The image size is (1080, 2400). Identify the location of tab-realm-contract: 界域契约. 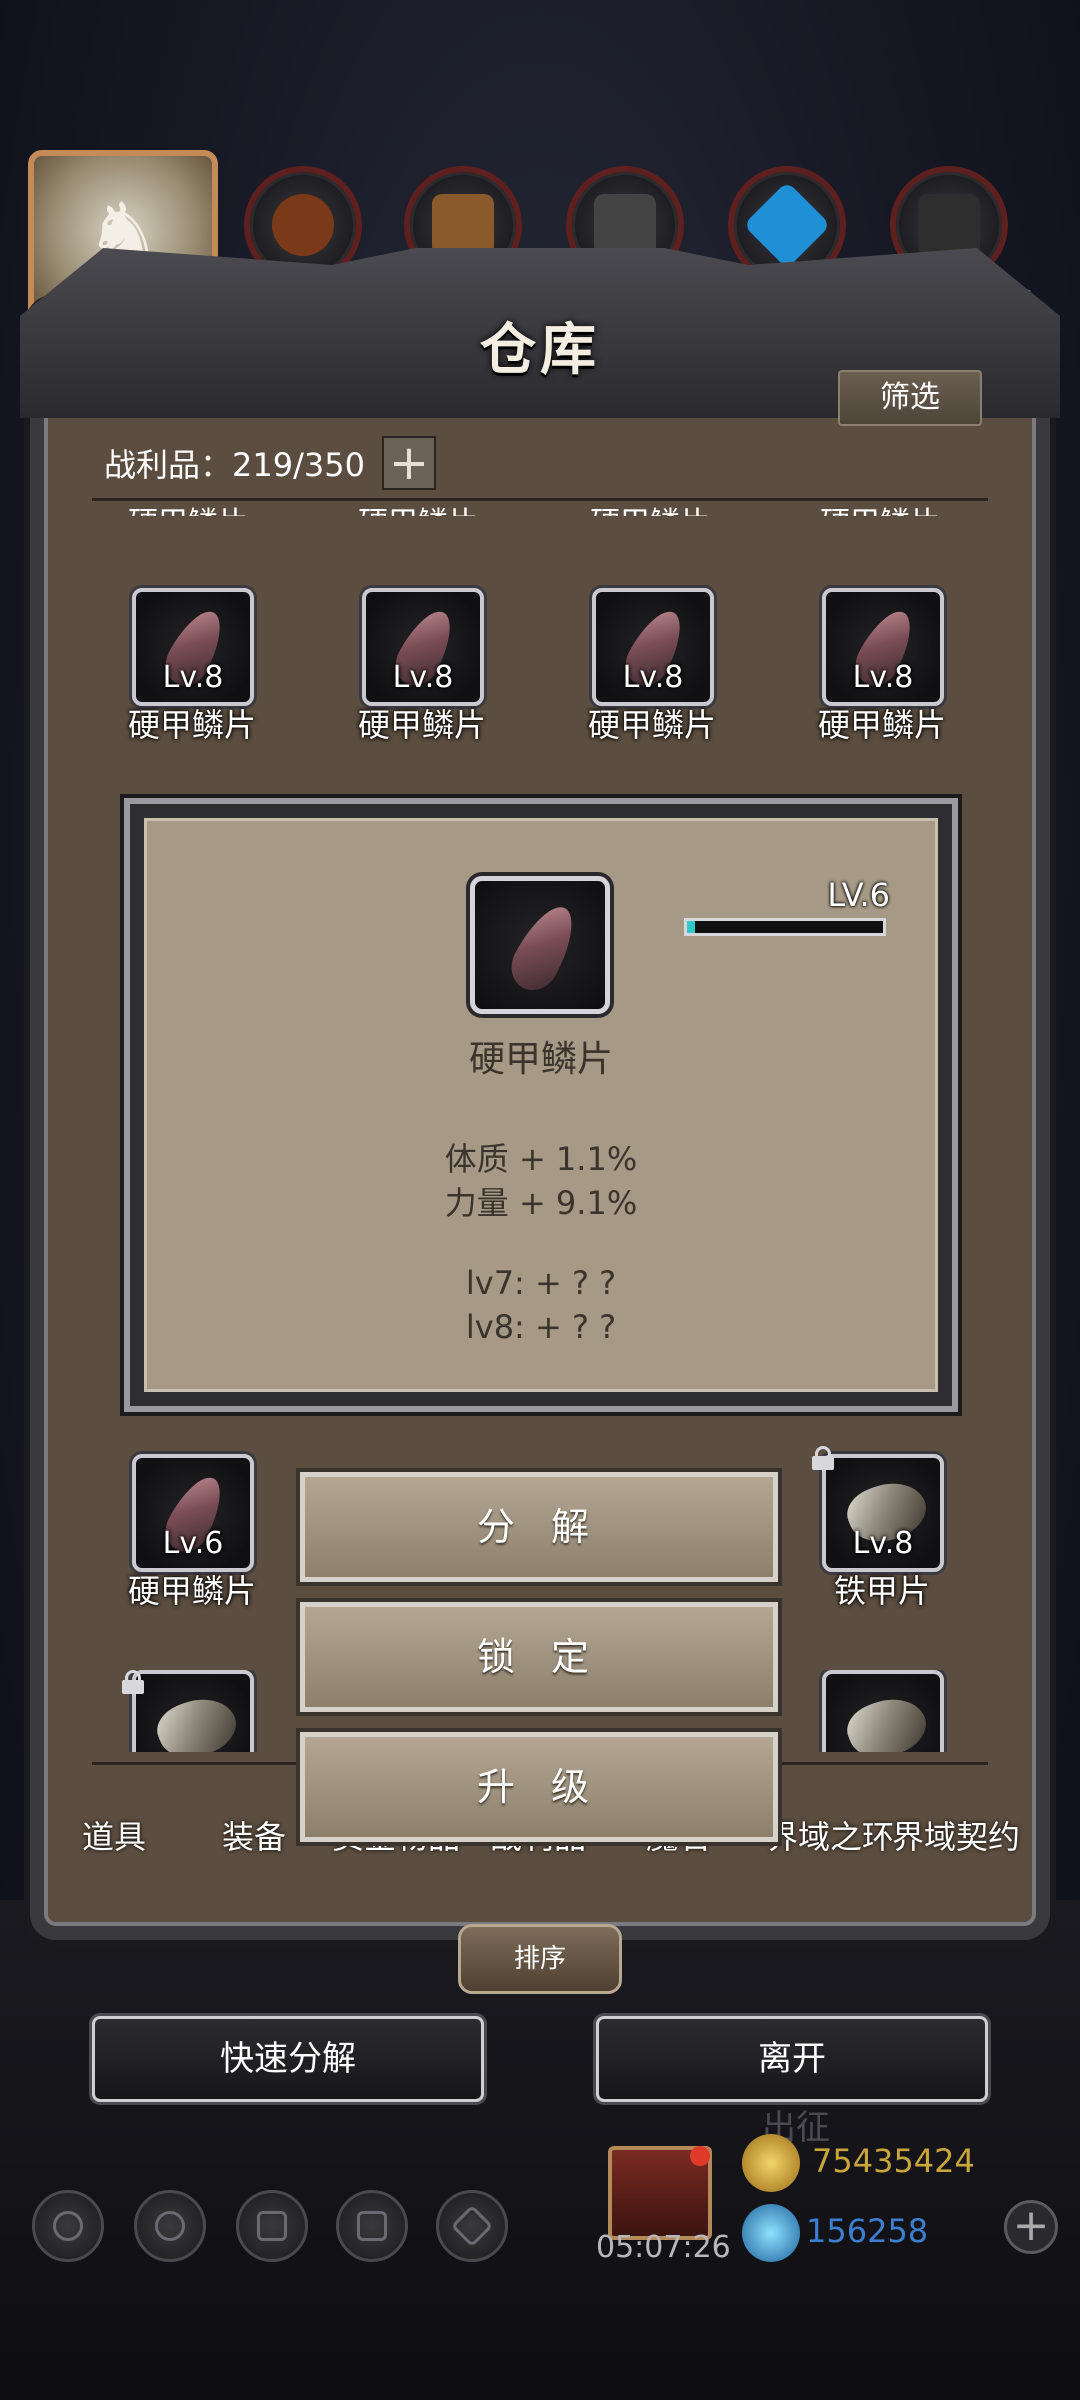
(956, 1835).